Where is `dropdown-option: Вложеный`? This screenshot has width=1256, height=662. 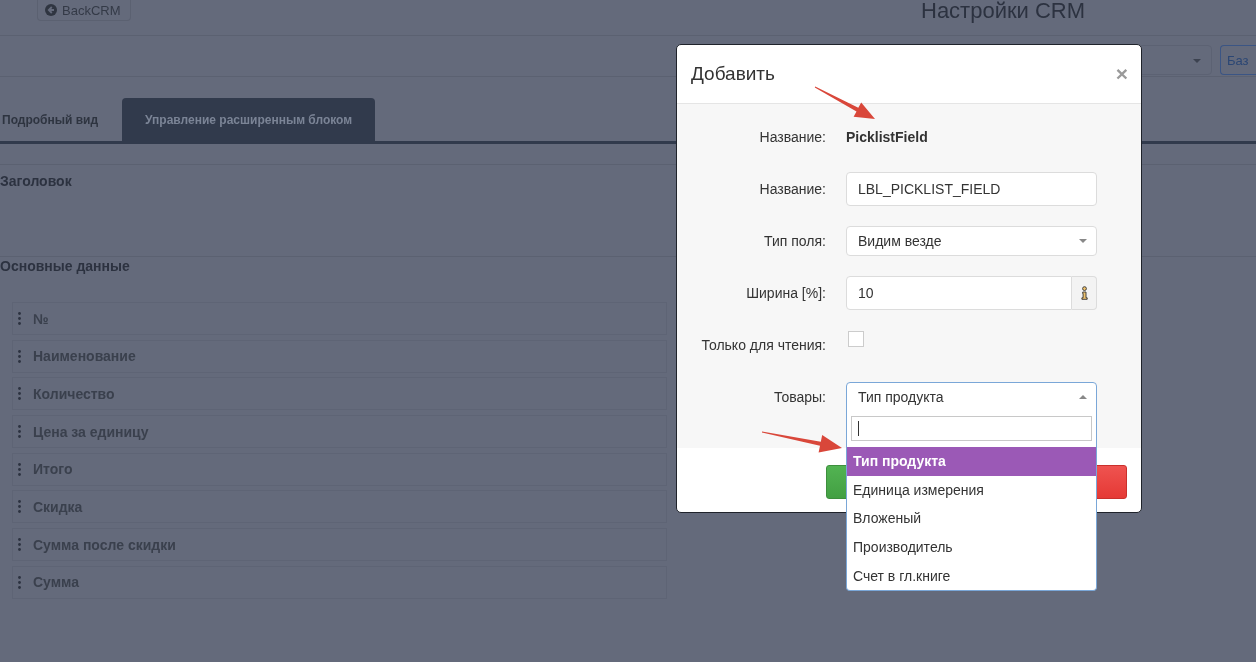
dropdown-option: Вложеный is located at coordinates (971, 518).